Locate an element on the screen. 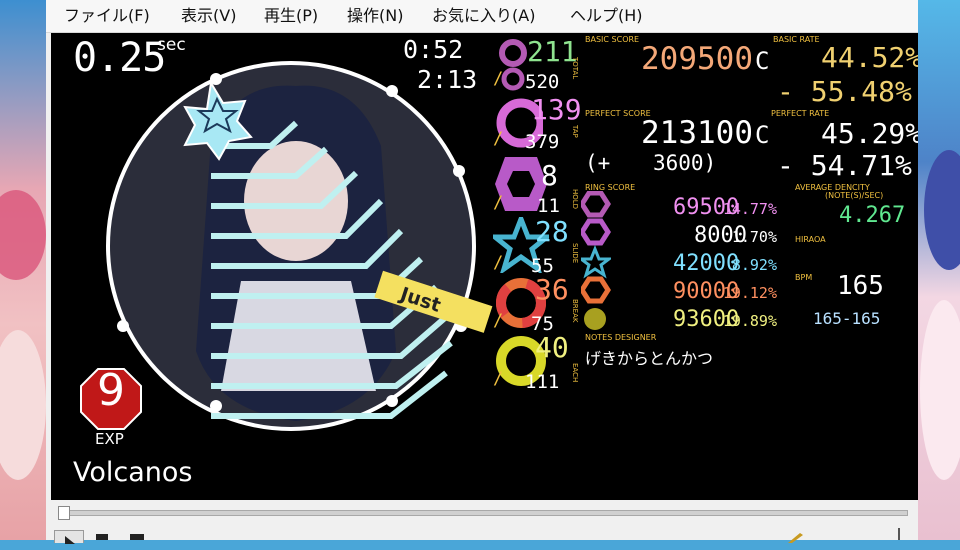 This screenshot has height=550, width=960. note-max: 520 is located at coordinates (542, 82).